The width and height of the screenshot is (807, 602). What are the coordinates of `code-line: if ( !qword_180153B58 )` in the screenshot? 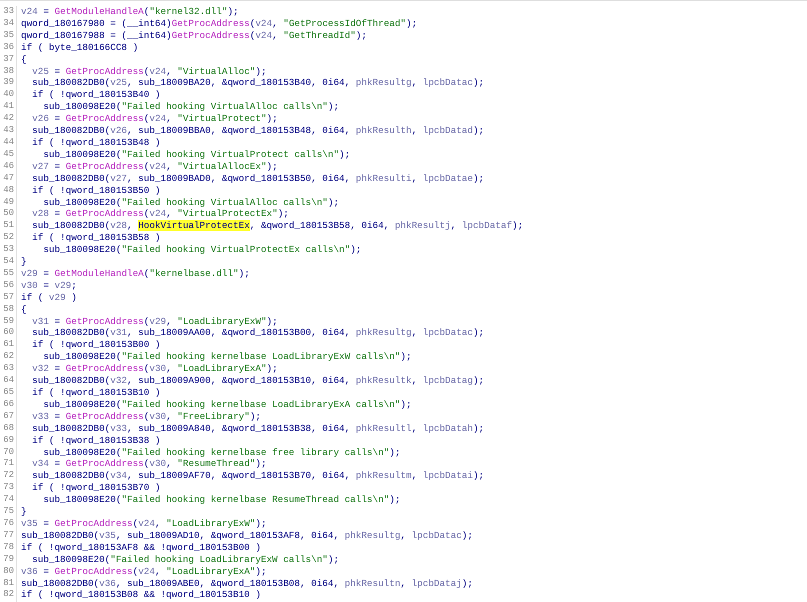 It's located at (95, 238).